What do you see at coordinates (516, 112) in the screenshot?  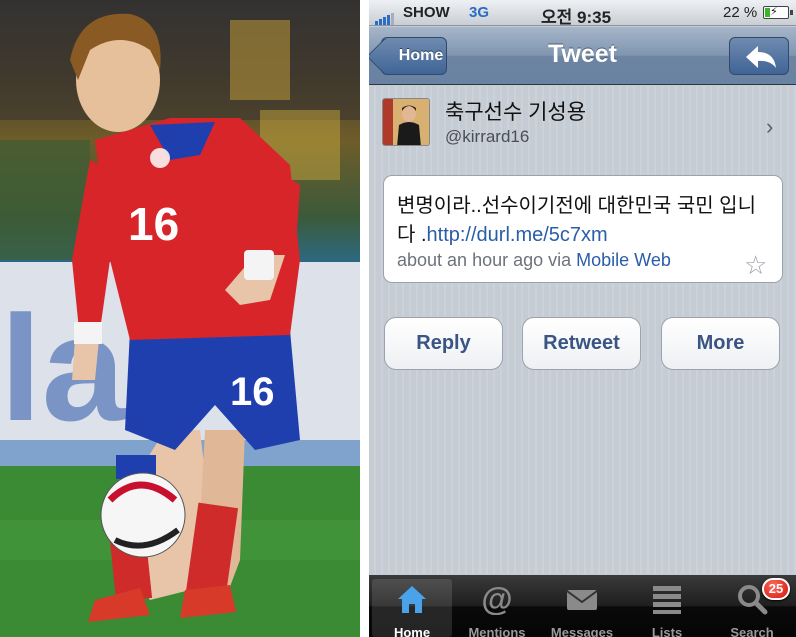 I see `user-display-name: 축구선수 기성용` at bounding box center [516, 112].